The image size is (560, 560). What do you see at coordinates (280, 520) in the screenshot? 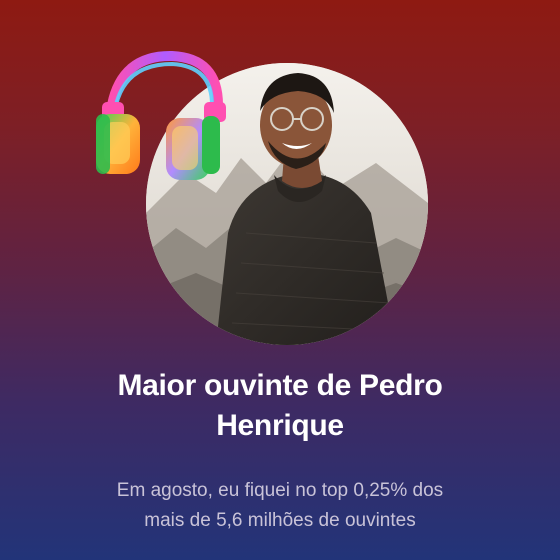
I see `subtitle-line-2: mais de 5,6 milhões de ouvintes` at bounding box center [280, 520].